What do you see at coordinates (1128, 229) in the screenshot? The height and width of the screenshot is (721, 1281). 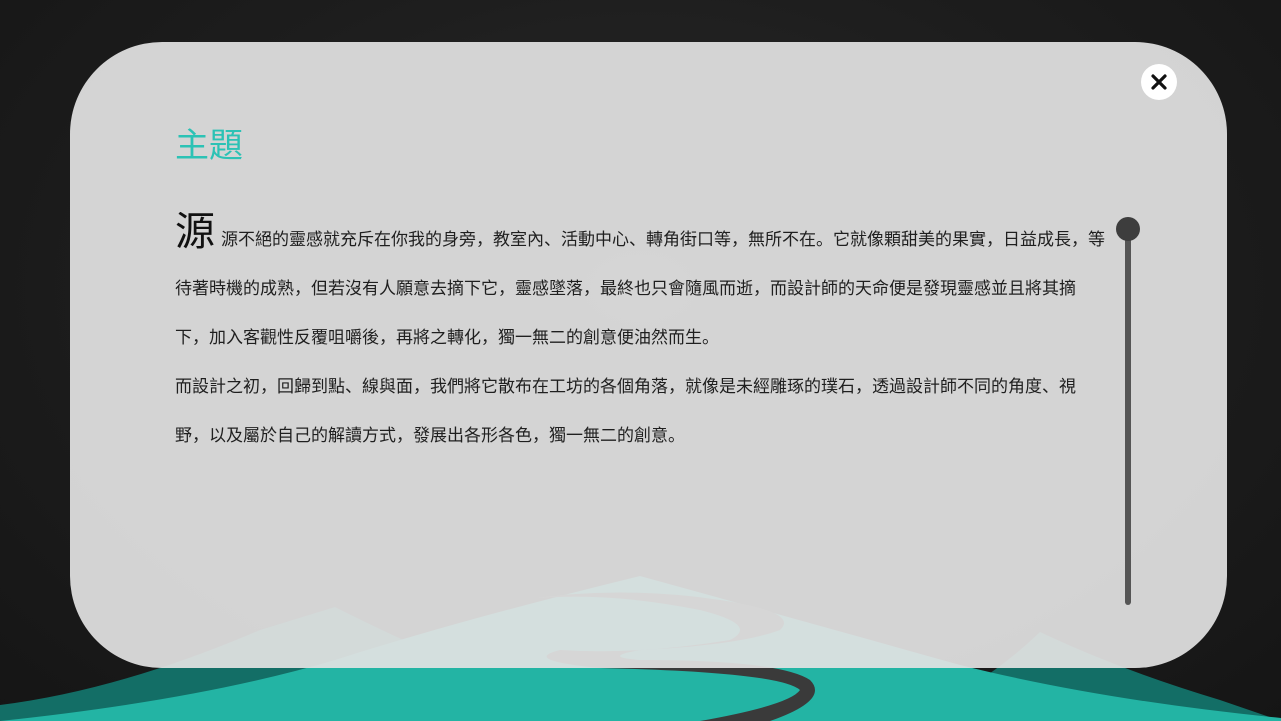 I see `scrollbar-thumb` at bounding box center [1128, 229].